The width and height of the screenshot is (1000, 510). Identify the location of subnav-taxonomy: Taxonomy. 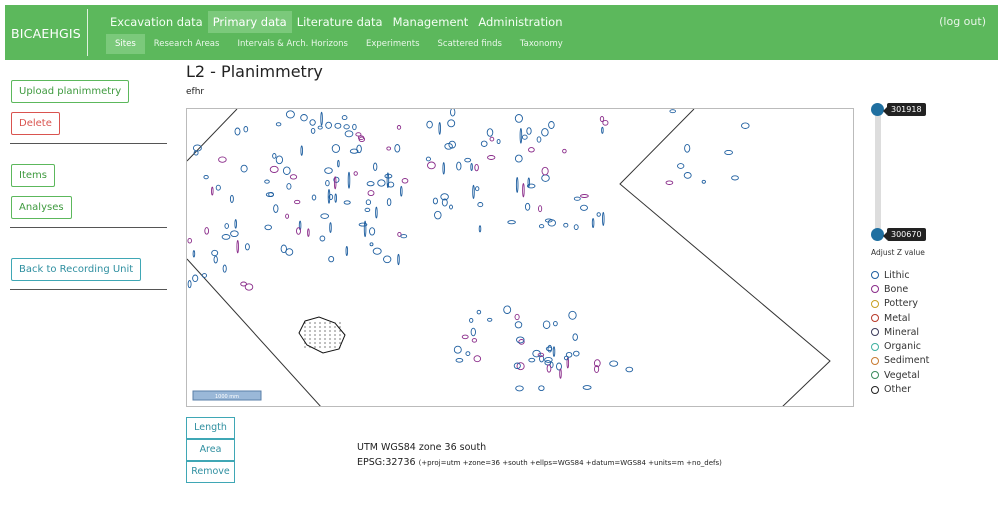
(541, 44).